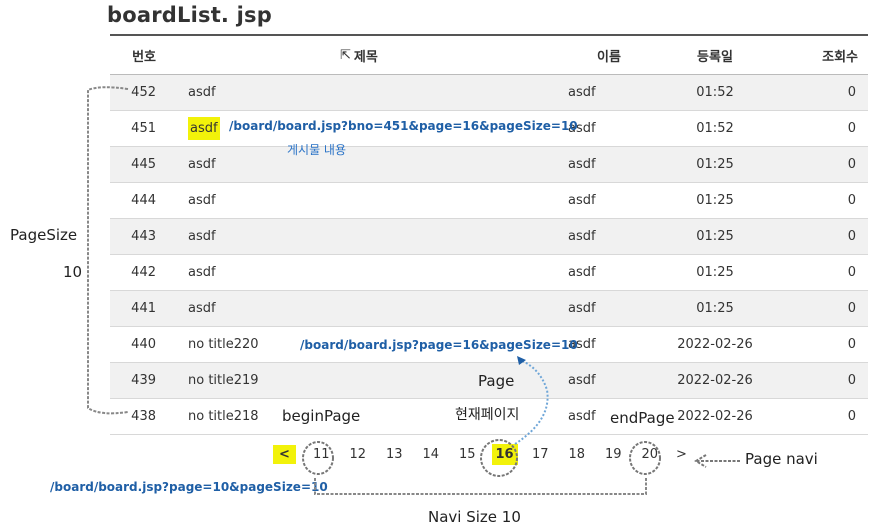 The image size is (880, 530). What do you see at coordinates (480, 486) in the screenshot?
I see `navi-size-bracket` at bounding box center [480, 486].